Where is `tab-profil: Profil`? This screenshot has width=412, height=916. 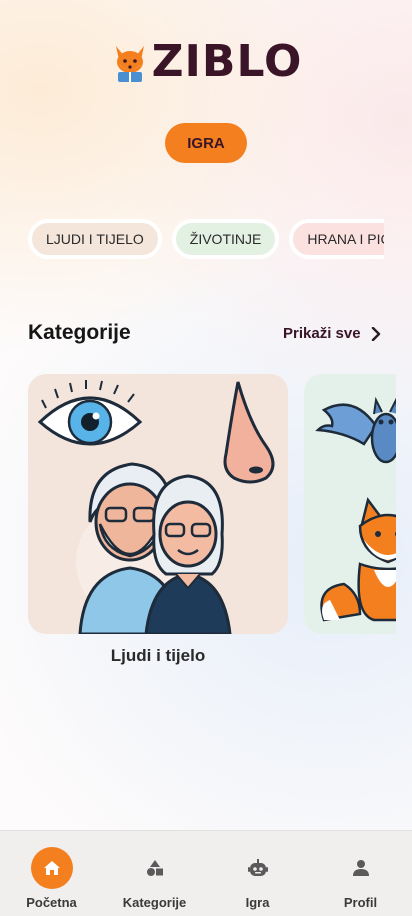 tab-profil: Profil is located at coordinates (360, 873).